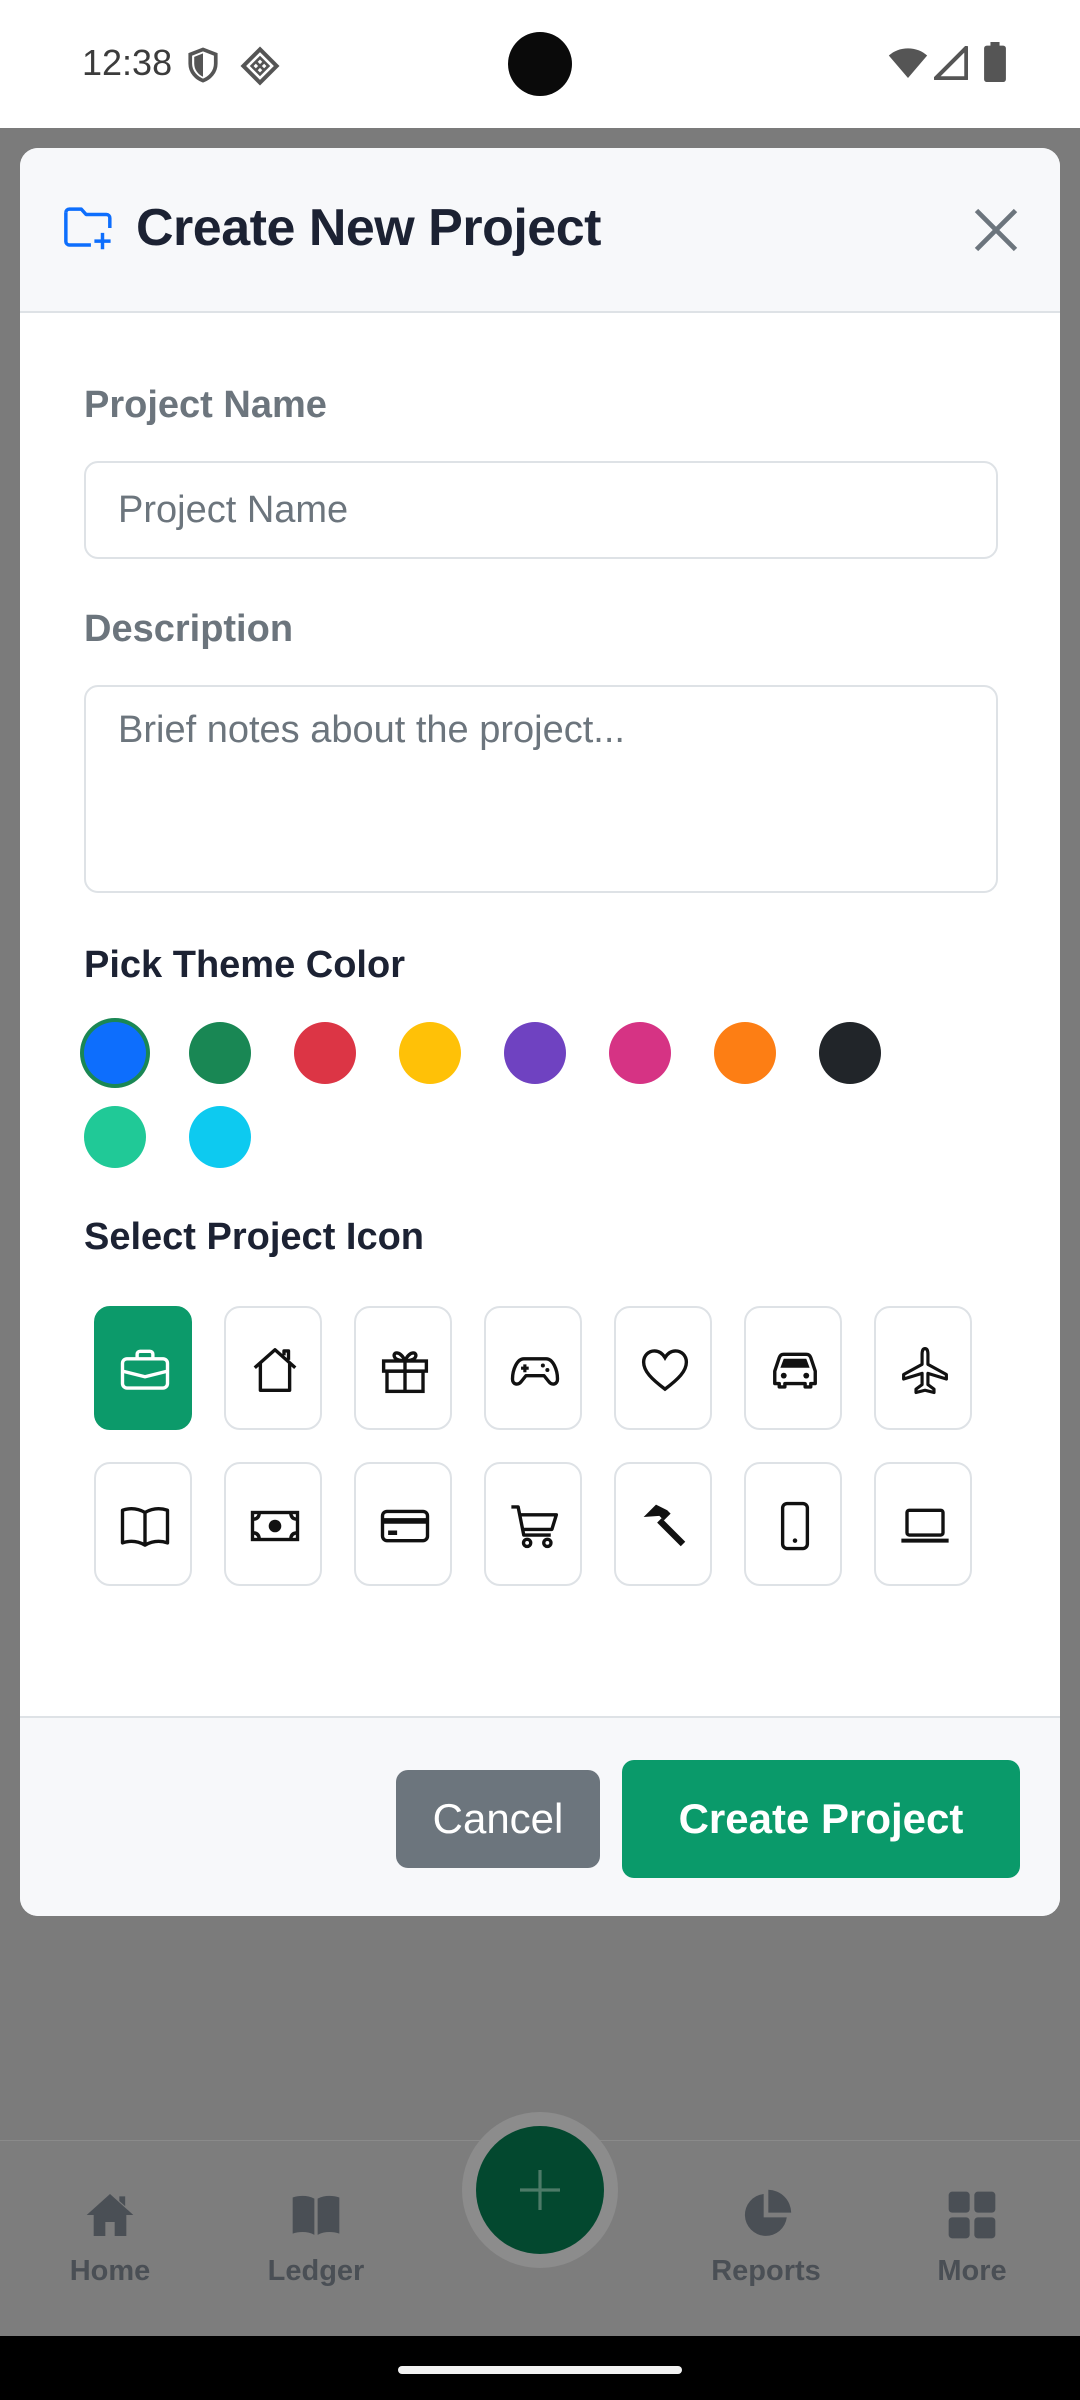 This screenshot has height=2400, width=1080. I want to click on car-icon, so click(795, 1370).